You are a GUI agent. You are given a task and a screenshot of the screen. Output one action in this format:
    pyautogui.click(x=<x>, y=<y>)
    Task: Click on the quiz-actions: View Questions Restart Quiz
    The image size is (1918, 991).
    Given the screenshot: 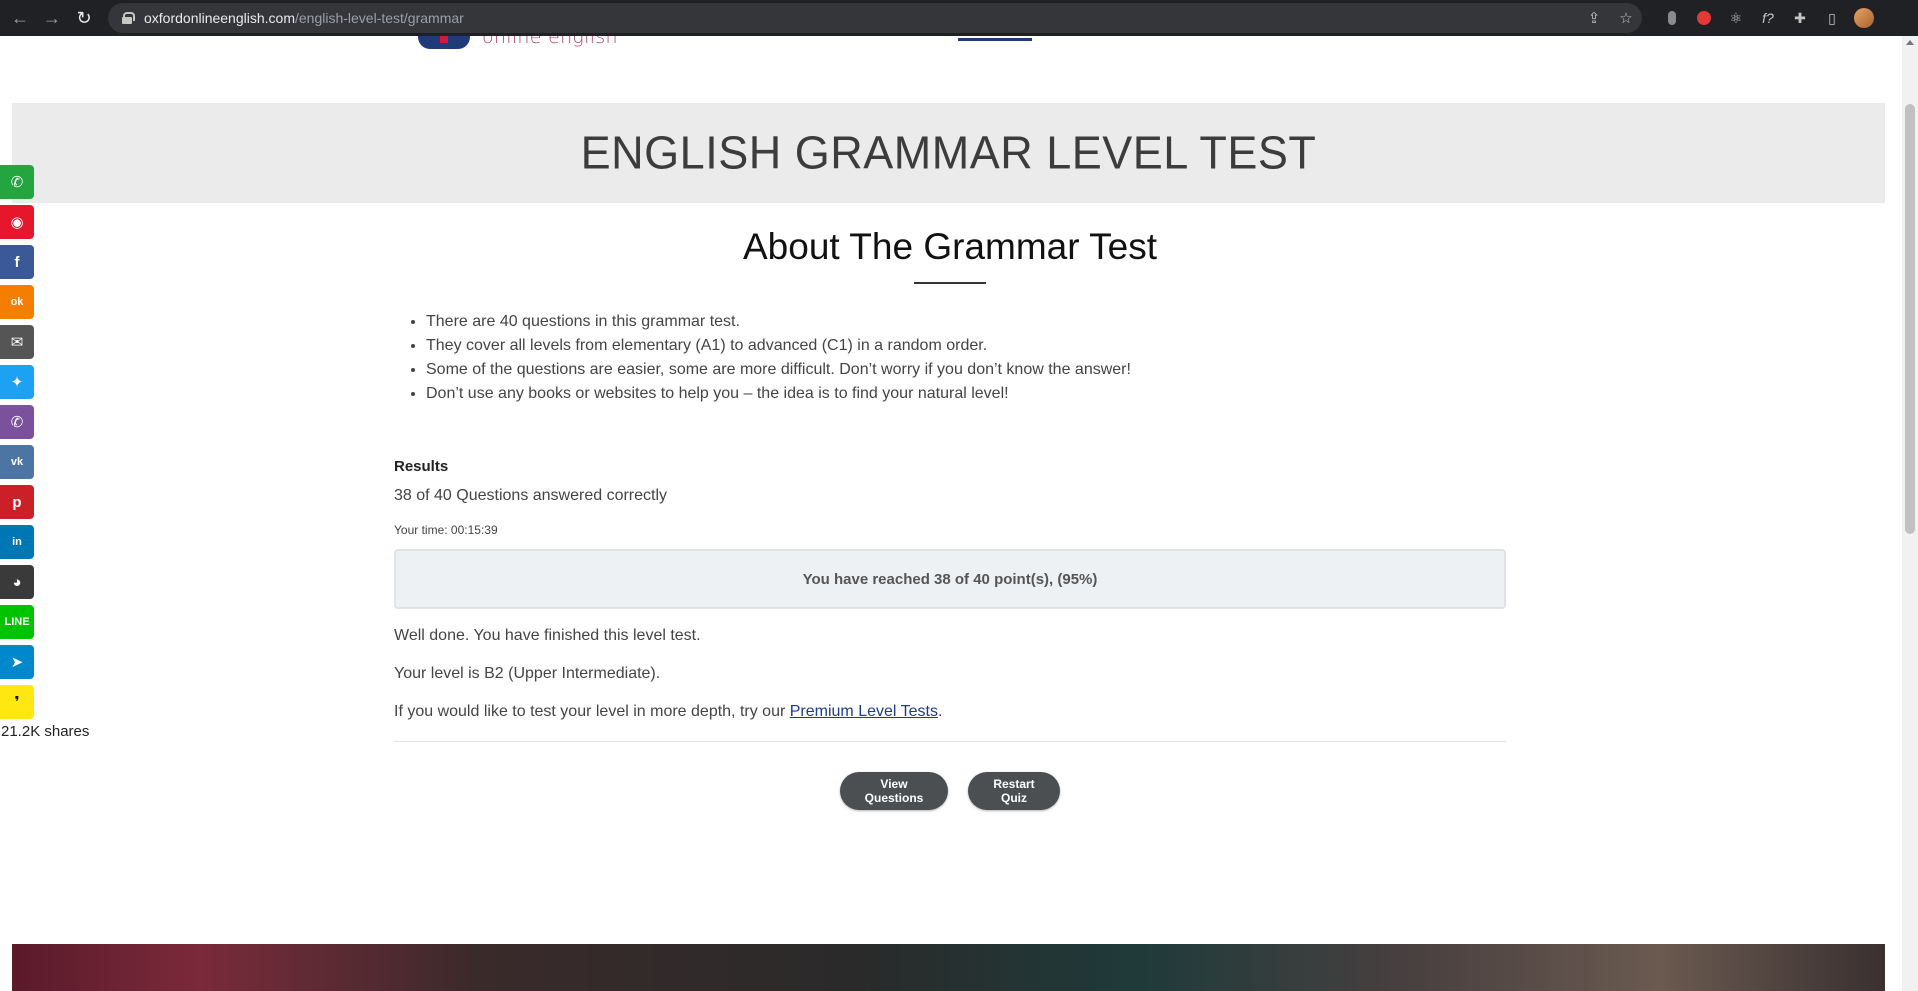 What is the action you would take?
    pyautogui.click(x=950, y=791)
    